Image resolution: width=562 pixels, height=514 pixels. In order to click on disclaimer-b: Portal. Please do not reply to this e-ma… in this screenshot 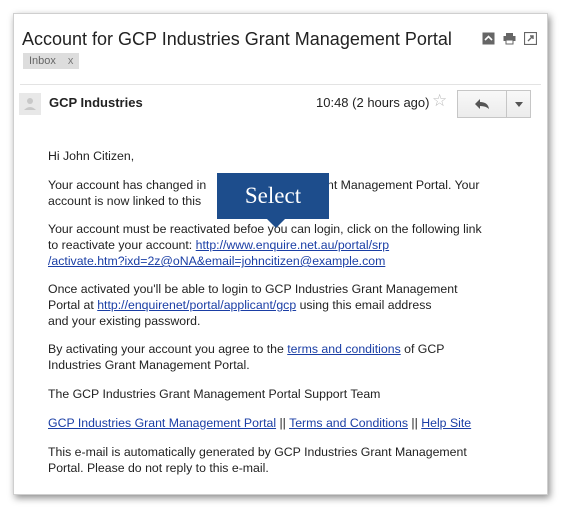, I will do `click(158, 468)`.